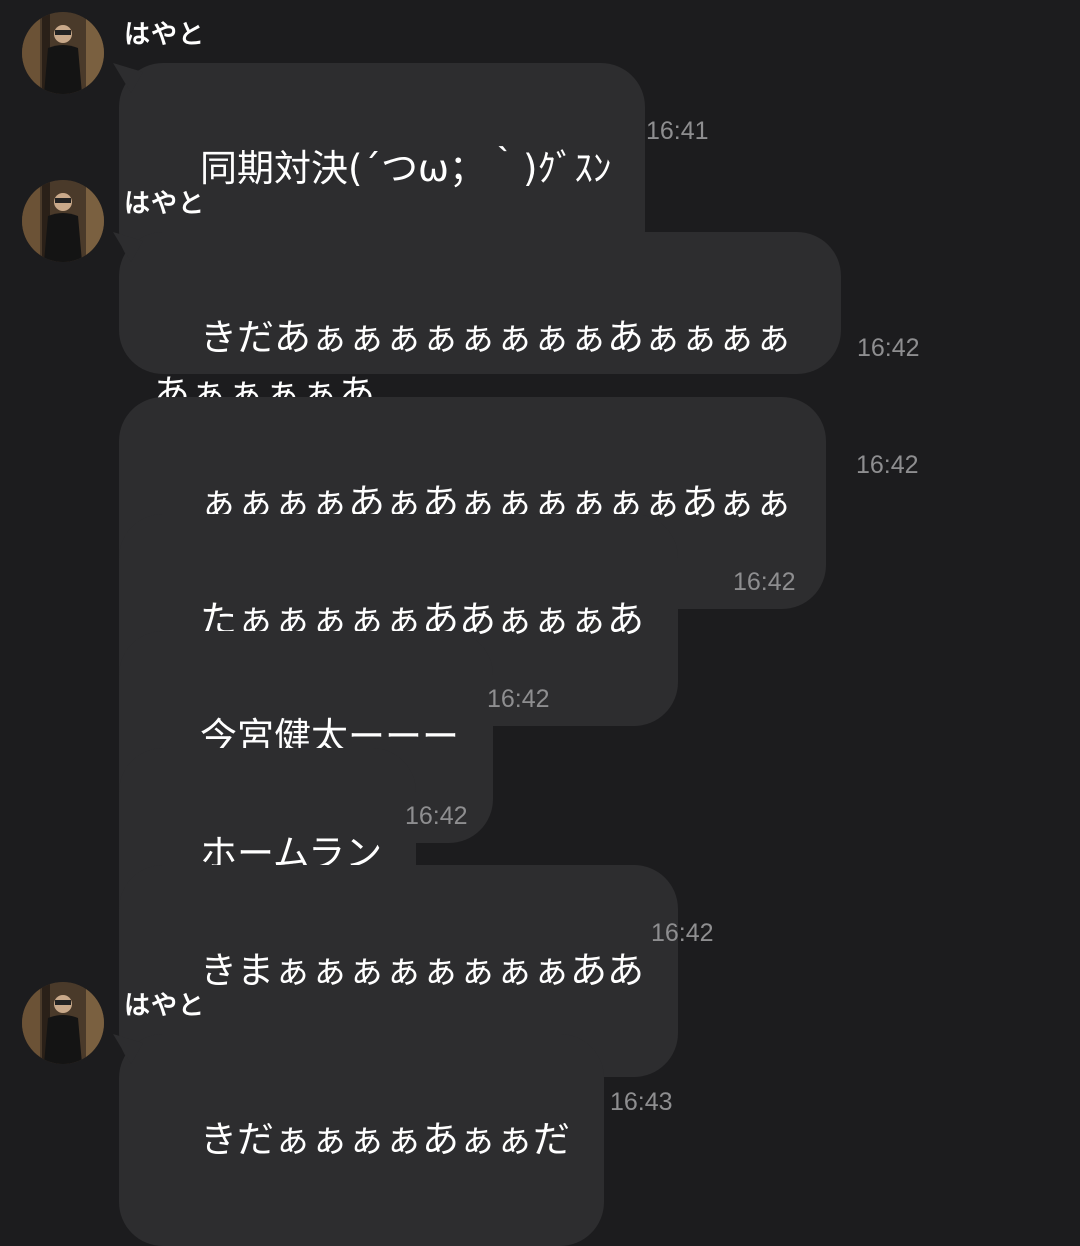 Image resolution: width=1080 pixels, height=1246 pixels. What do you see at coordinates (480, 323) in the screenshot?
I see `message-bubble: きだあぁぁぁぁぁぁぁぁあぁぁぁぁあぁぁぁぁあ` at bounding box center [480, 323].